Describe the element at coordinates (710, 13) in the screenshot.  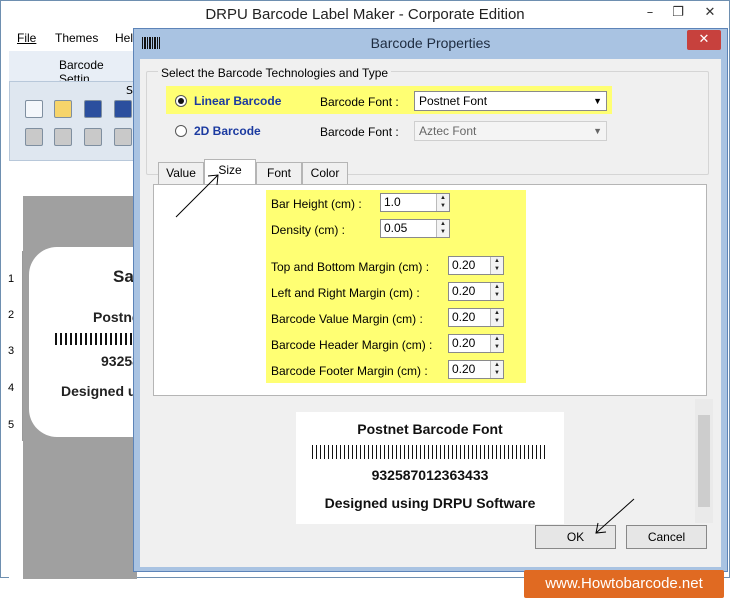
I see `main-close-button: ✕` at that location.